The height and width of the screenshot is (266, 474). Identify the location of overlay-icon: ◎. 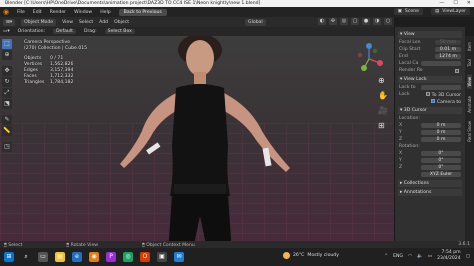
(344, 21).